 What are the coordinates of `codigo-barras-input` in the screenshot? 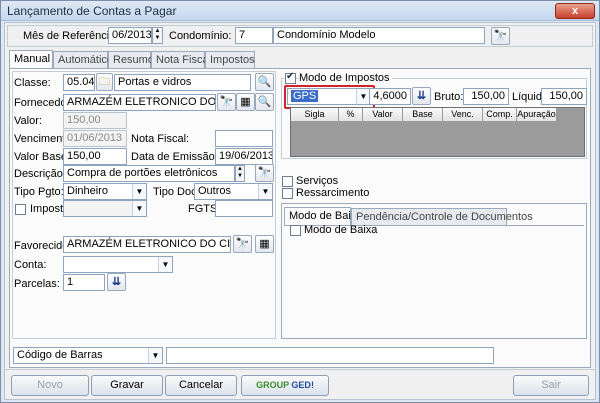 It's located at (330, 355).